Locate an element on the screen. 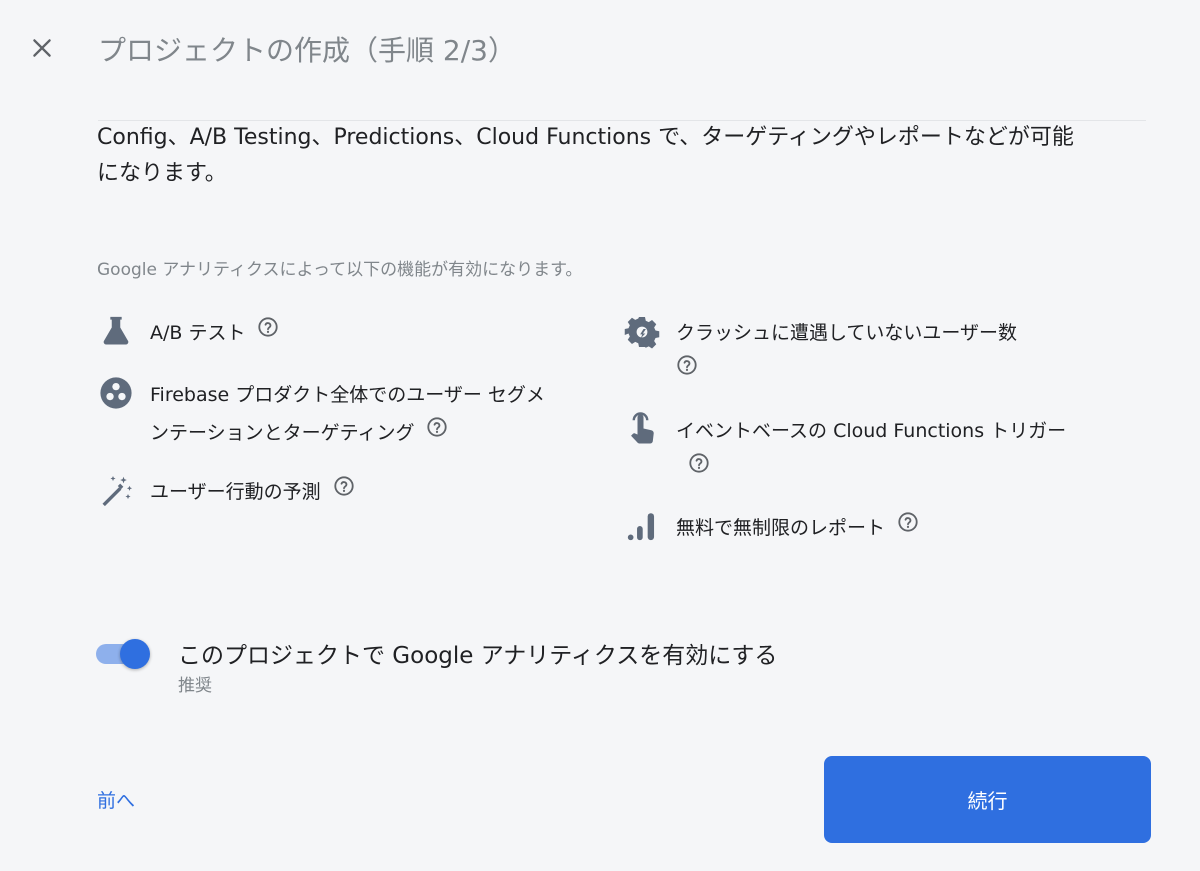  feature-prediction: ユーザー行動の予測 is located at coordinates (326, 493).